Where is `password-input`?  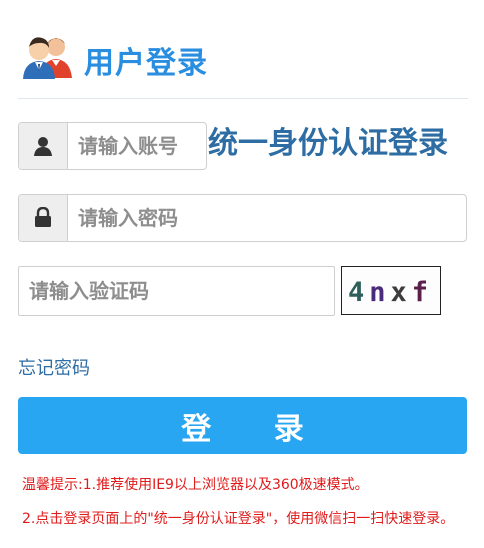 password-input is located at coordinates (267, 218).